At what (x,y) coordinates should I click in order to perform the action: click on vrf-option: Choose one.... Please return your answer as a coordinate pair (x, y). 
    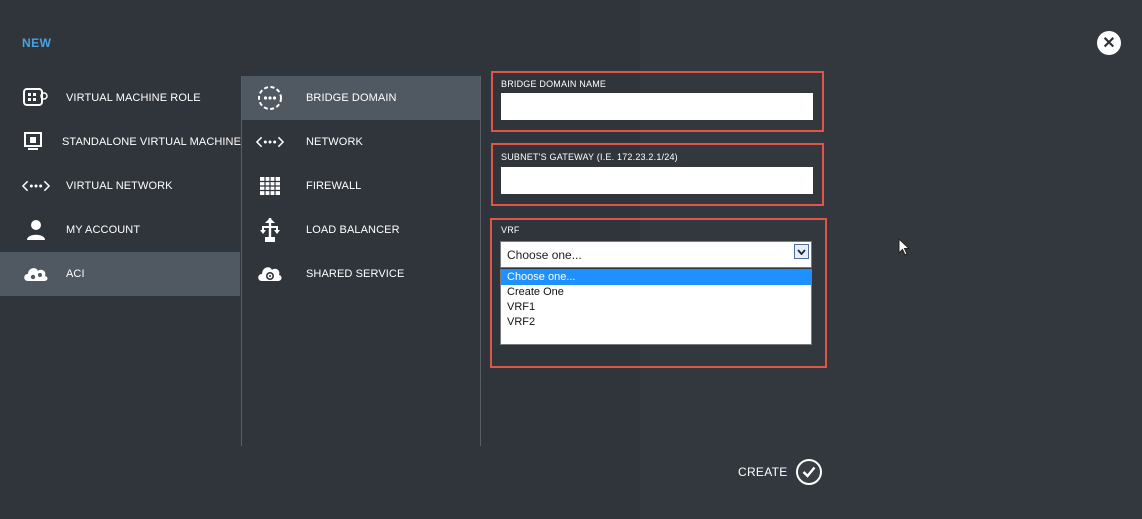
    Looking at the image, I should click on (656, 277).